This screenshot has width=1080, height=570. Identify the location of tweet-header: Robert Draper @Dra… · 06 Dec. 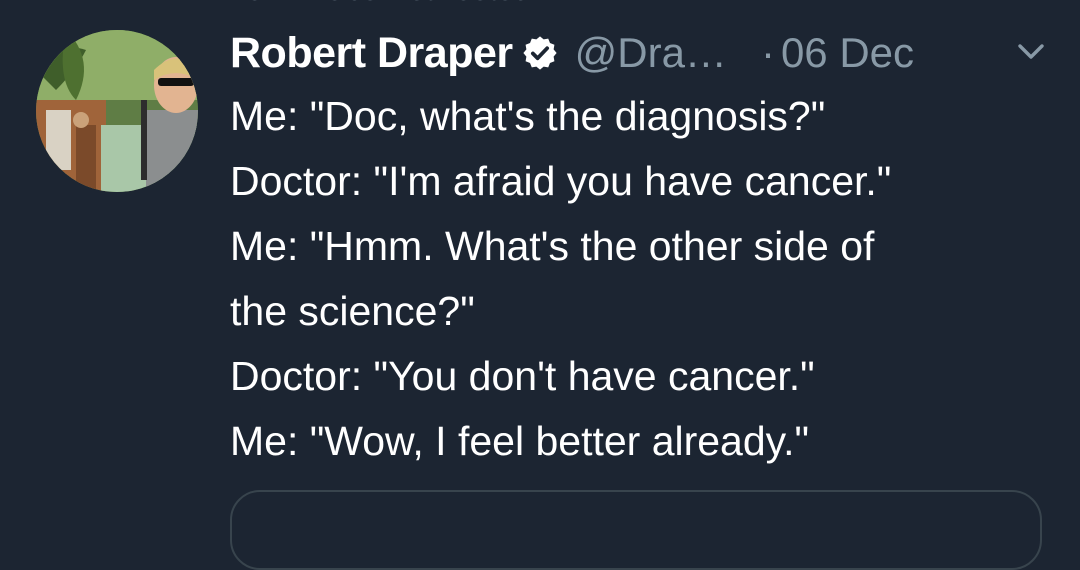
(640, 53).